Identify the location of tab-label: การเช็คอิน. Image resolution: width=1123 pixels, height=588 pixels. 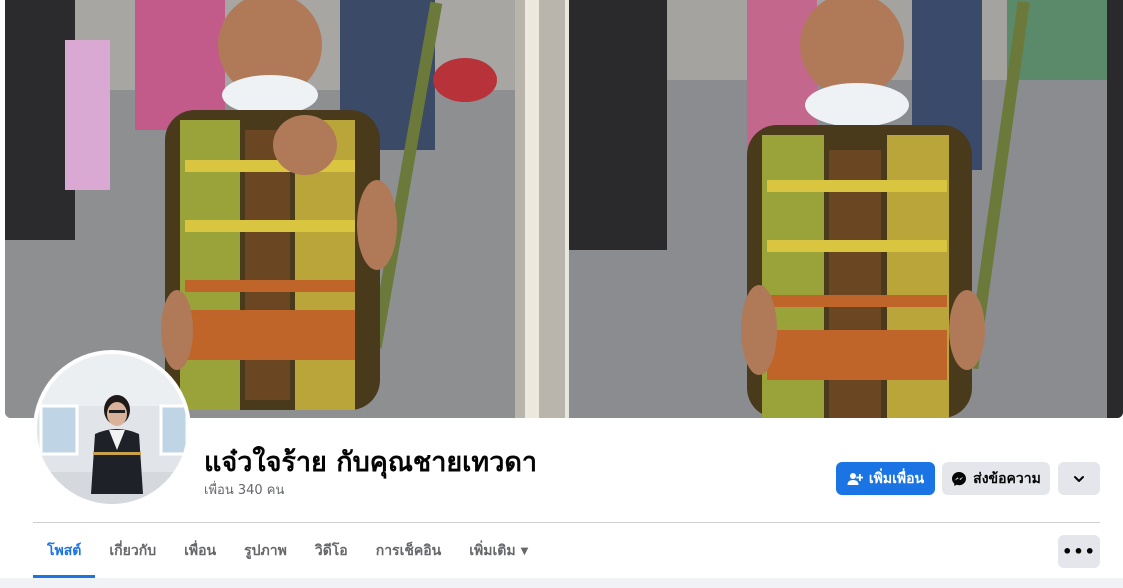
(408, 551).